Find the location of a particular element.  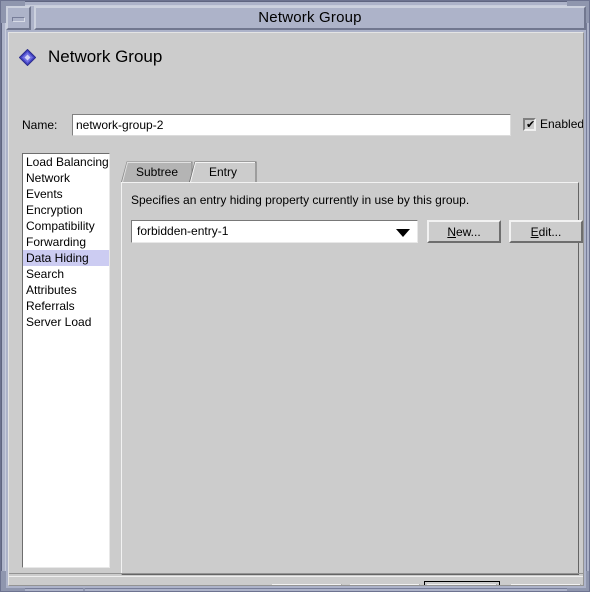

save-button: Save is located at coordinates (307, 584).